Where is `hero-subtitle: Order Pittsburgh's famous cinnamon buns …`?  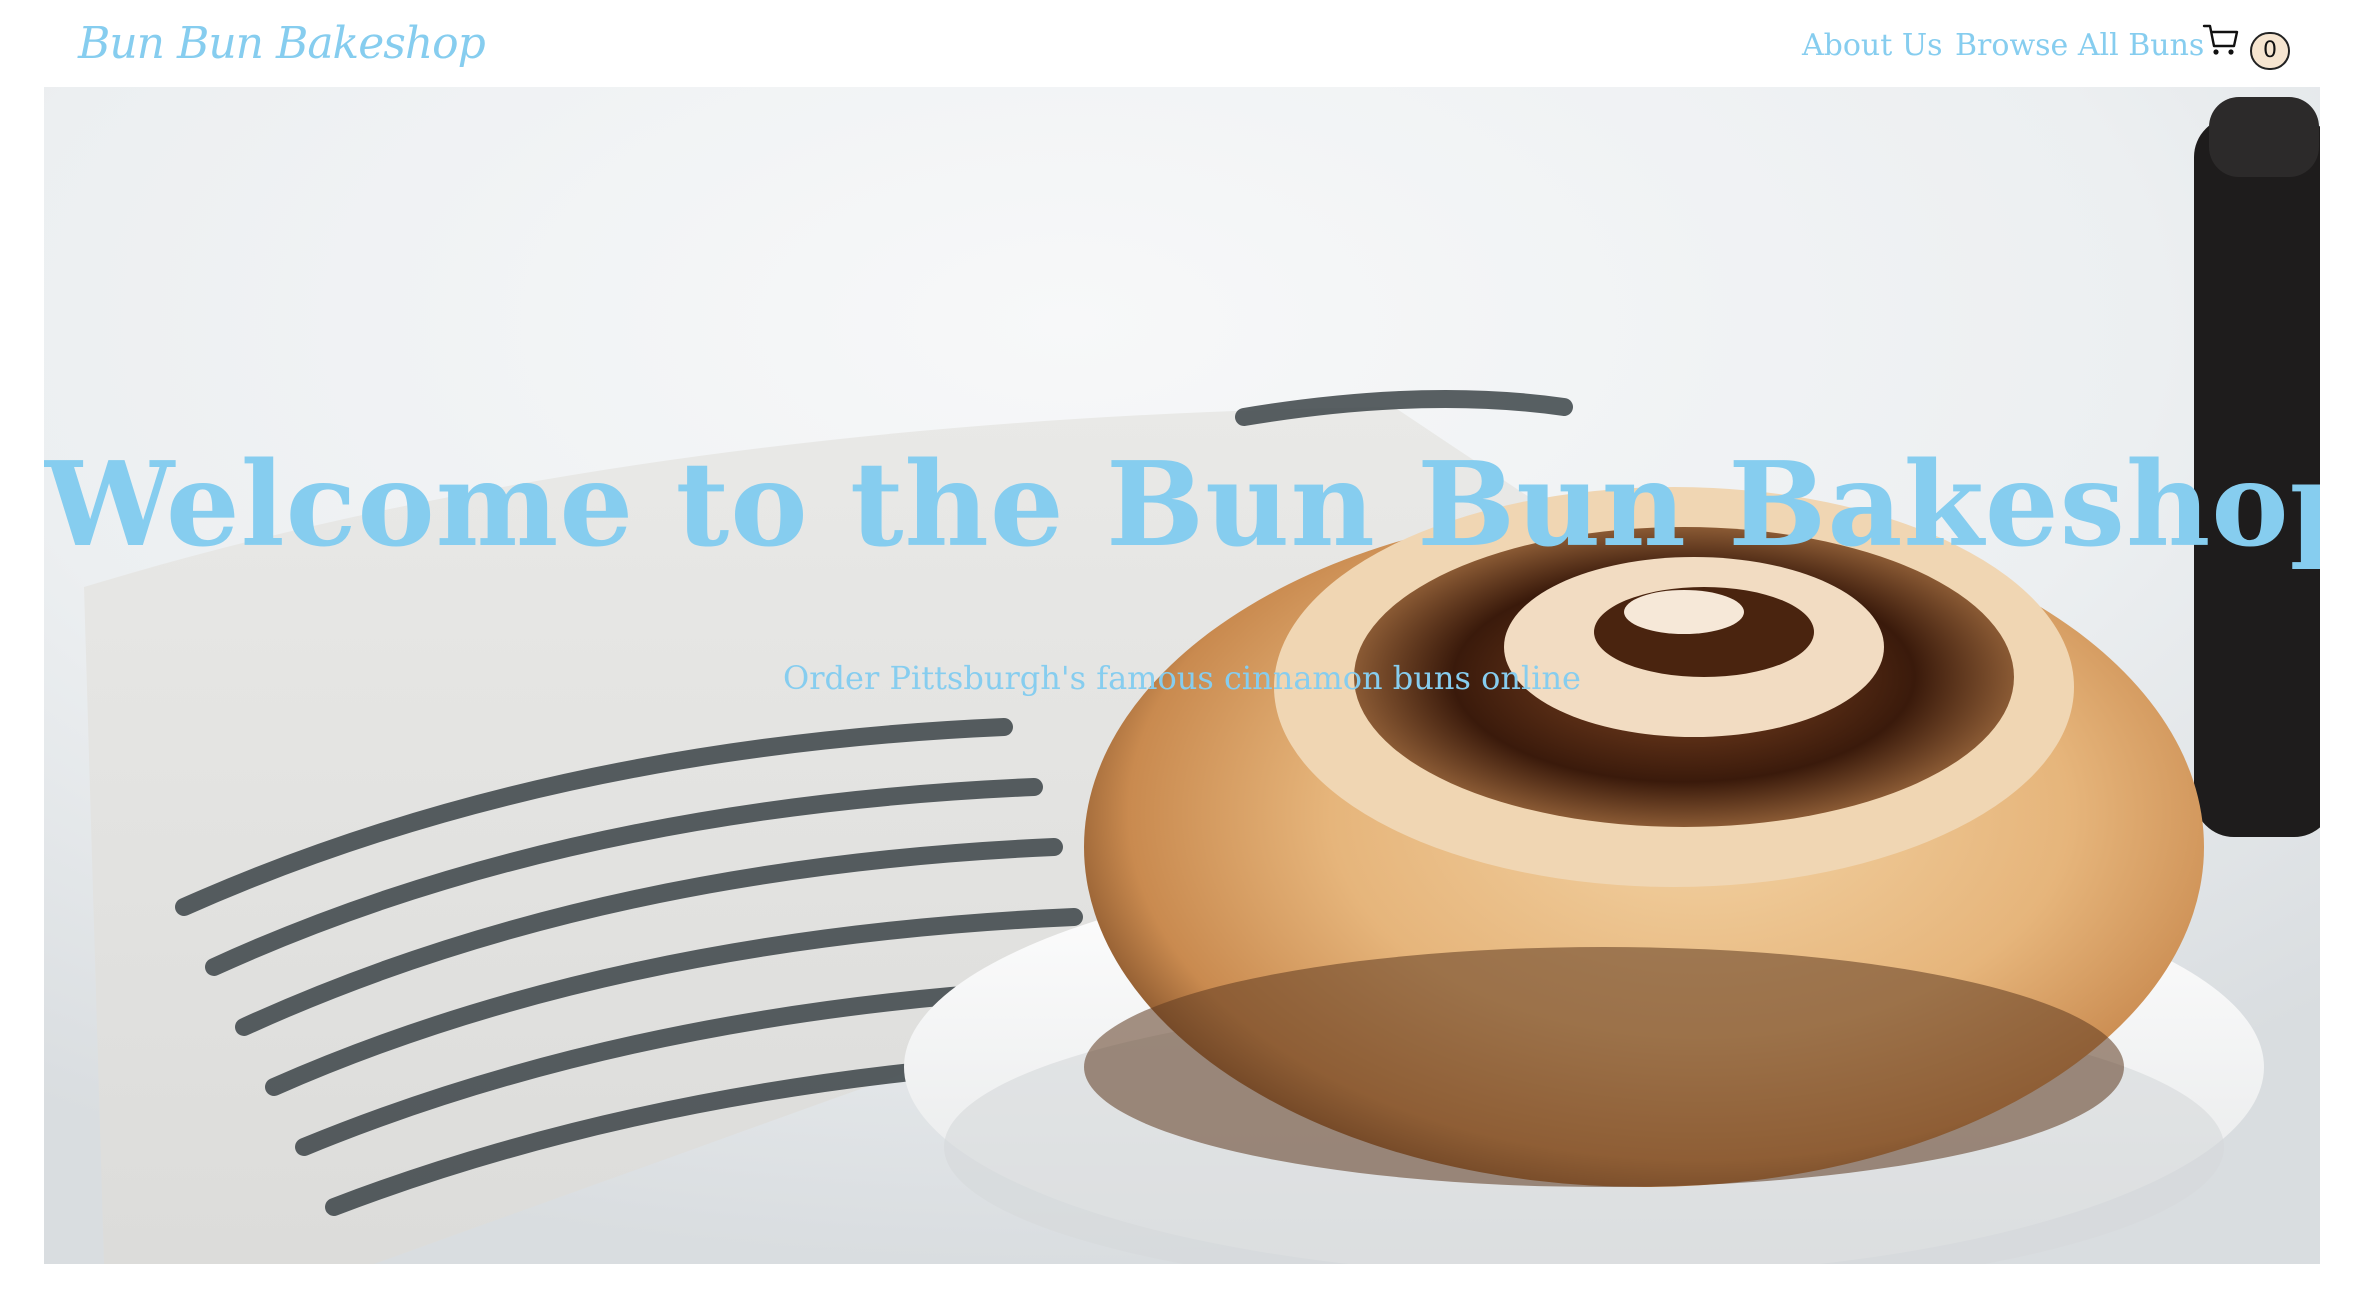
hero-subtitle: Order Pittsburgh's famous cinnamon buns … is located at coordinates (1182, 678).